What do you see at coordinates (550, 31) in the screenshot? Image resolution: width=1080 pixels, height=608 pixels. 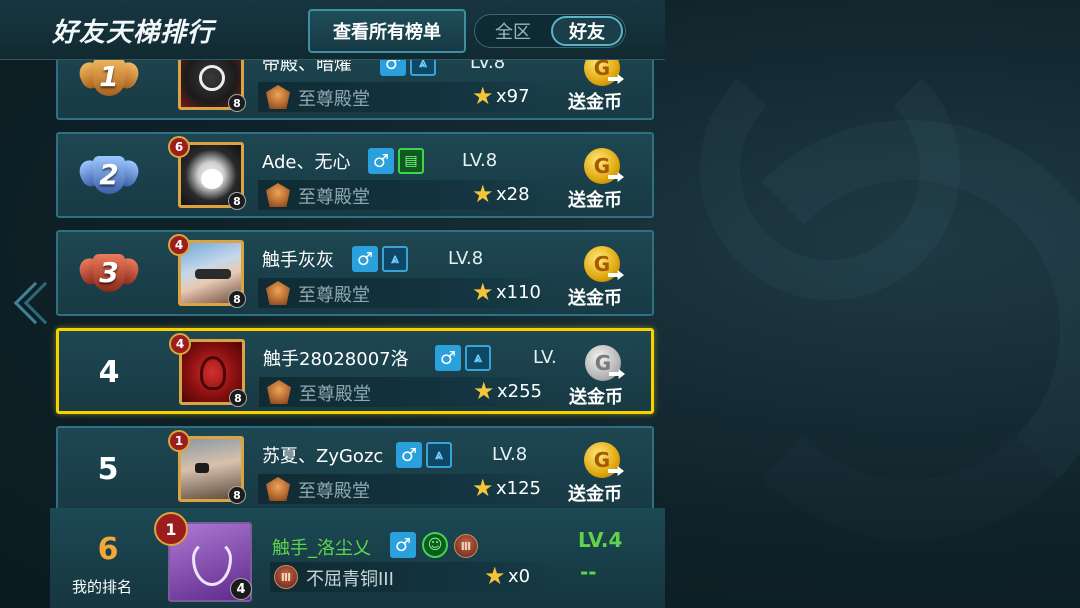 I see `scope-toggle: 全区 好友` at bounding box center [550, 31].